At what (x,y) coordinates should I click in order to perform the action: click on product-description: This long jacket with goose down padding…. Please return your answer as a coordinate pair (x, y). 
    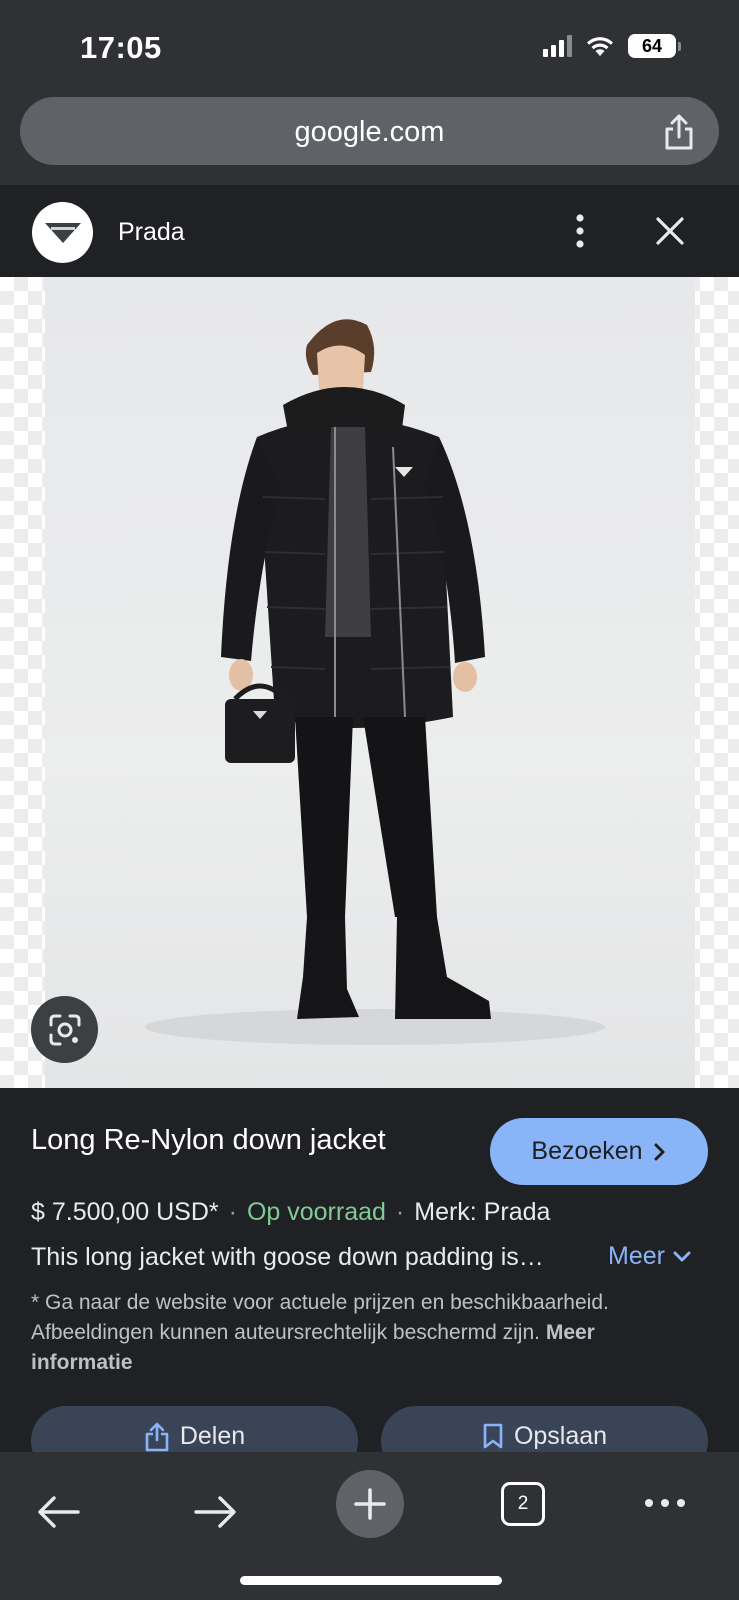
    Looking at the image, I should click on (287, 1257).